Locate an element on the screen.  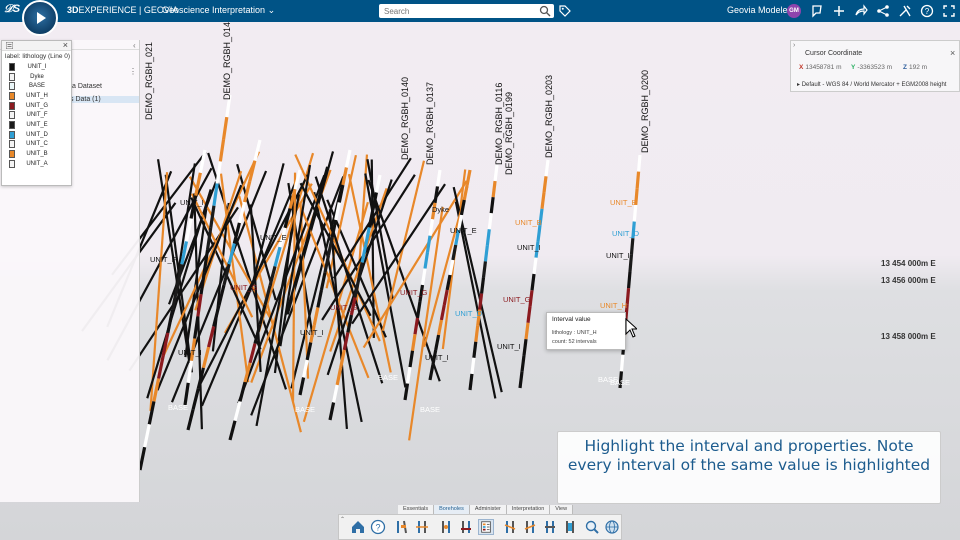
more-options-icon: ⋮ is located at coordinates (133, 71).